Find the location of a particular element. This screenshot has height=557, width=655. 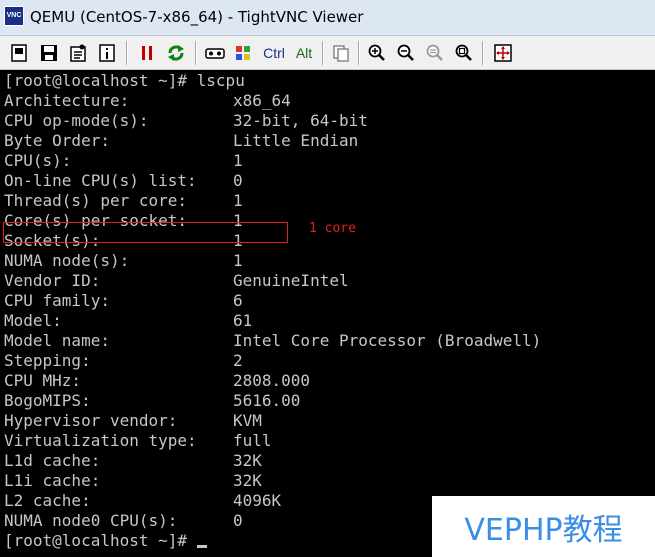

row-label: CPU op-mode(s): is located at coordinates (76, 120).